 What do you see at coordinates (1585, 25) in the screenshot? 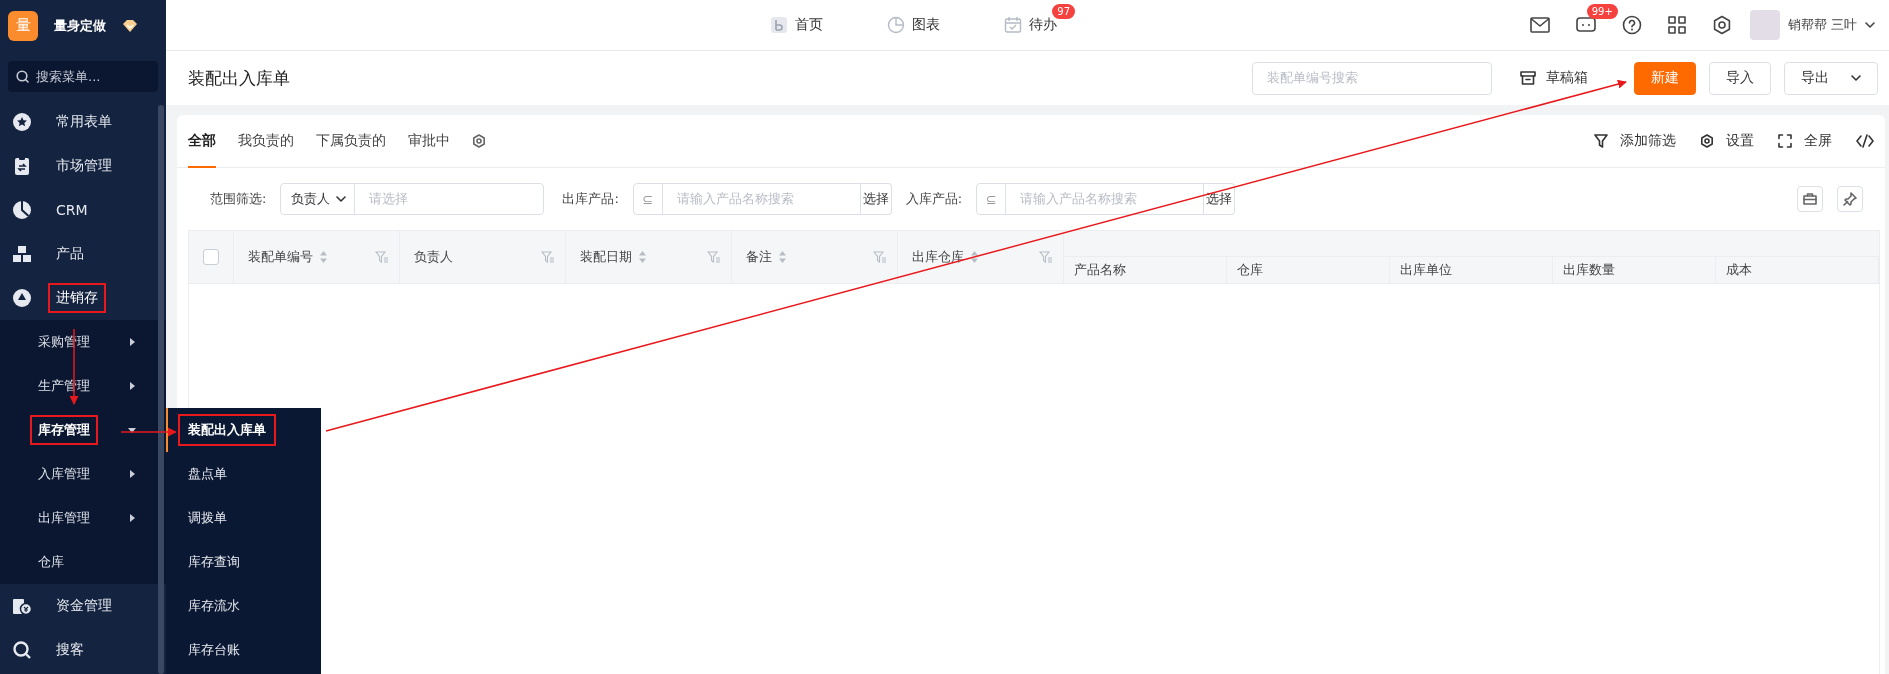
I see `chat-icon` at bounding box center [1585, 25].